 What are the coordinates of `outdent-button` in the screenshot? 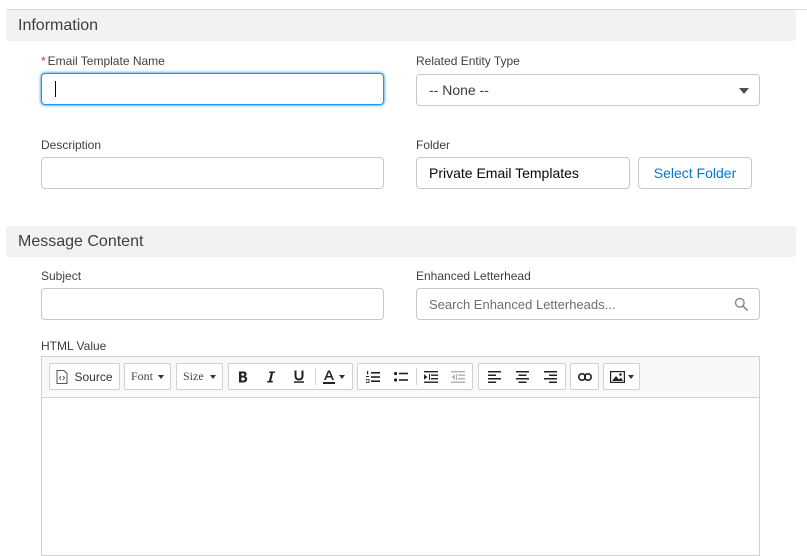 It's located at (458, 376).